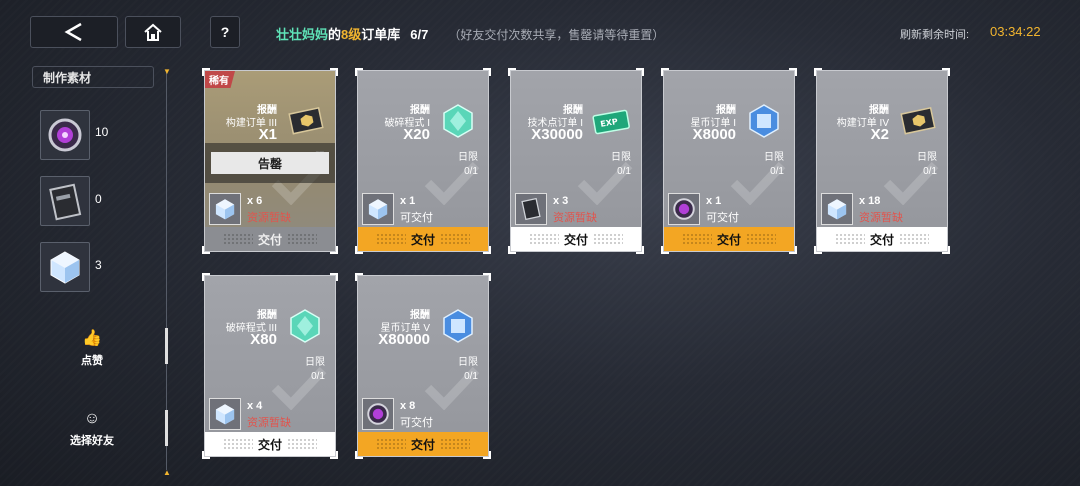 The width and height of the screenshot is (1080, 486). What do you see at coordinates (917, 121) in the screenshot?
I see `build-order-icon` at bounding box center [917, 121].